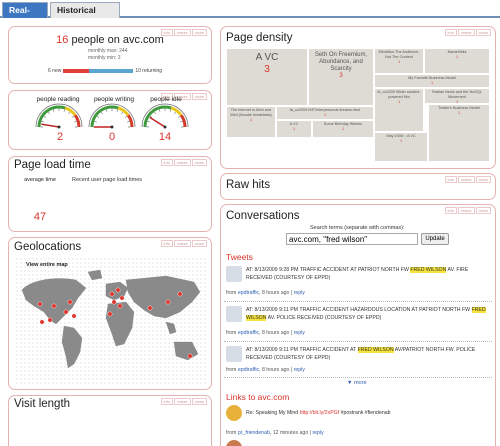  Describe the element at coordinates (343, 129) in the screenshot. I see `density-cell: Some Birthday Wishes 1` at that location.